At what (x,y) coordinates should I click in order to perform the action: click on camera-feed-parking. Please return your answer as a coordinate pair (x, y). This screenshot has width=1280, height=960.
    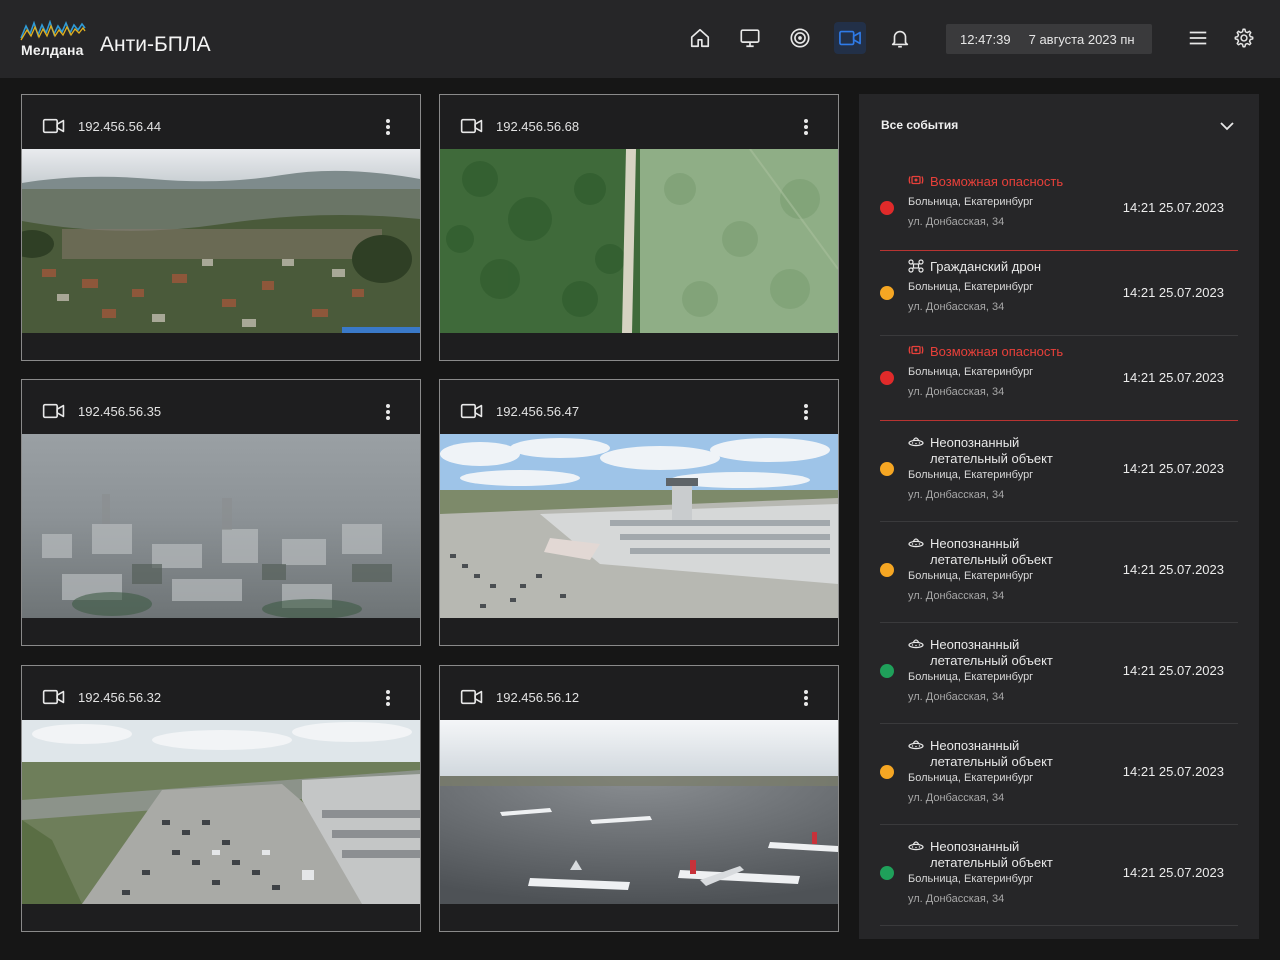
    Looking at the image, I should click on (221, 812).